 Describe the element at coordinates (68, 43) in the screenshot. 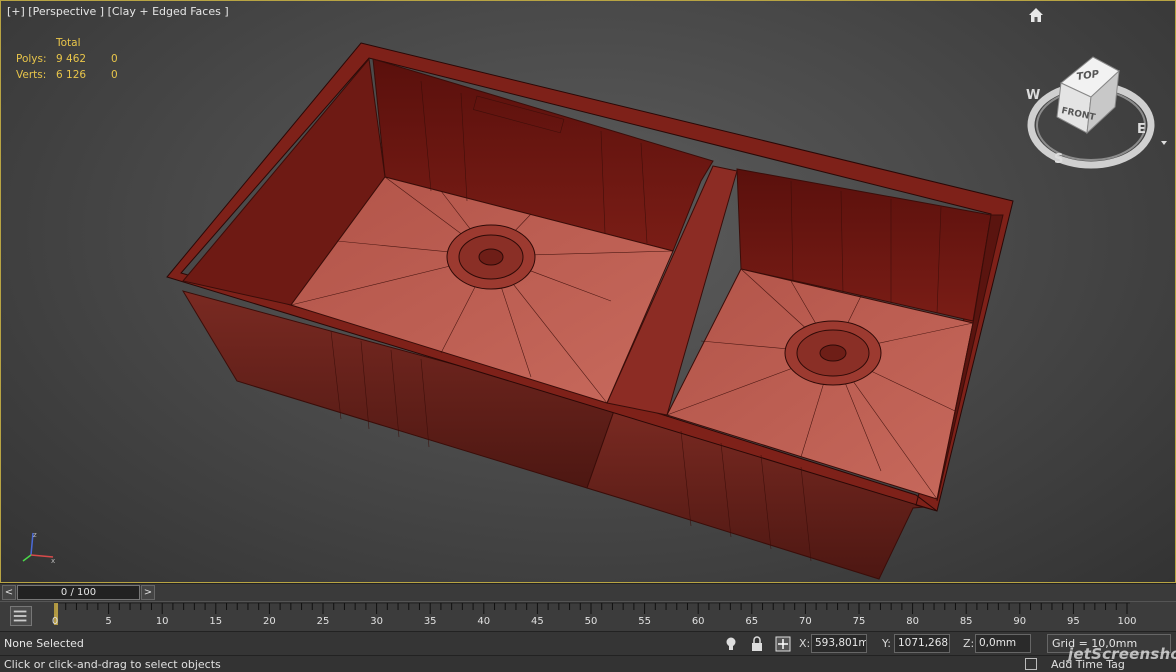

I see `stats-header: Total` at that location.